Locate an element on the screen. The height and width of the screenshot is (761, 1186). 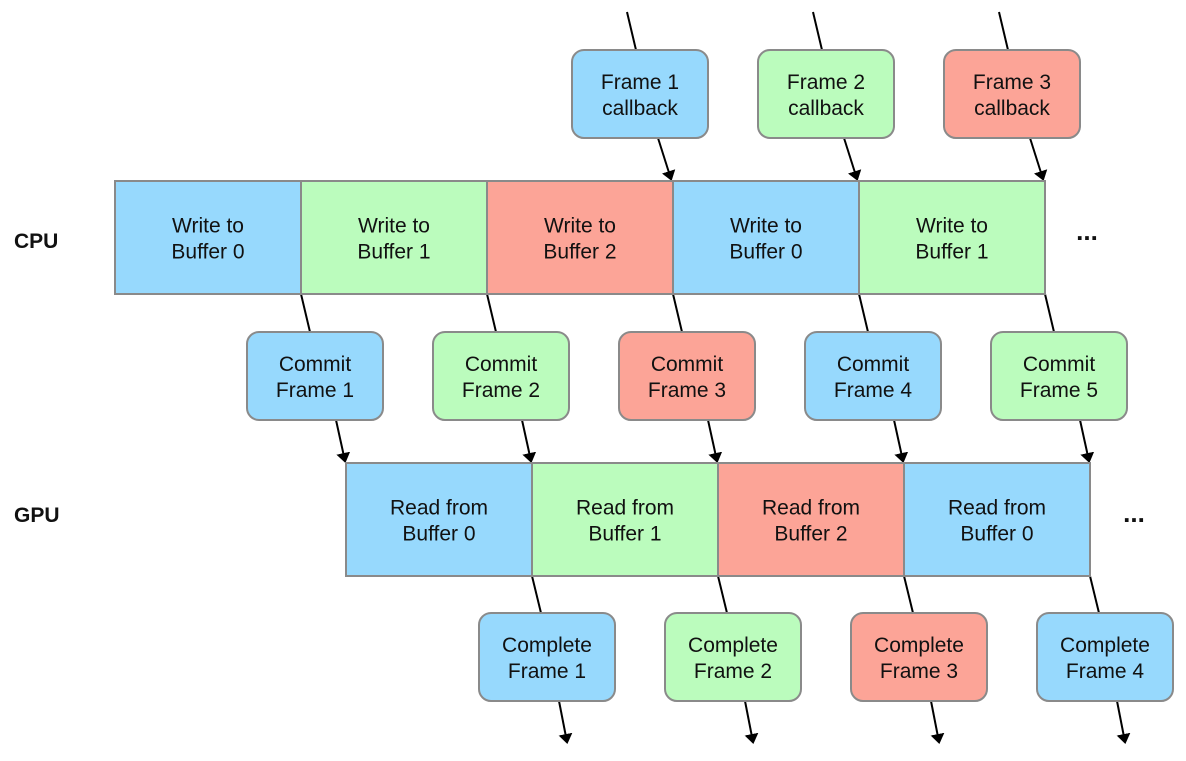
commit-box: Commit Frame 5 is located at coordinates (1059, 376).